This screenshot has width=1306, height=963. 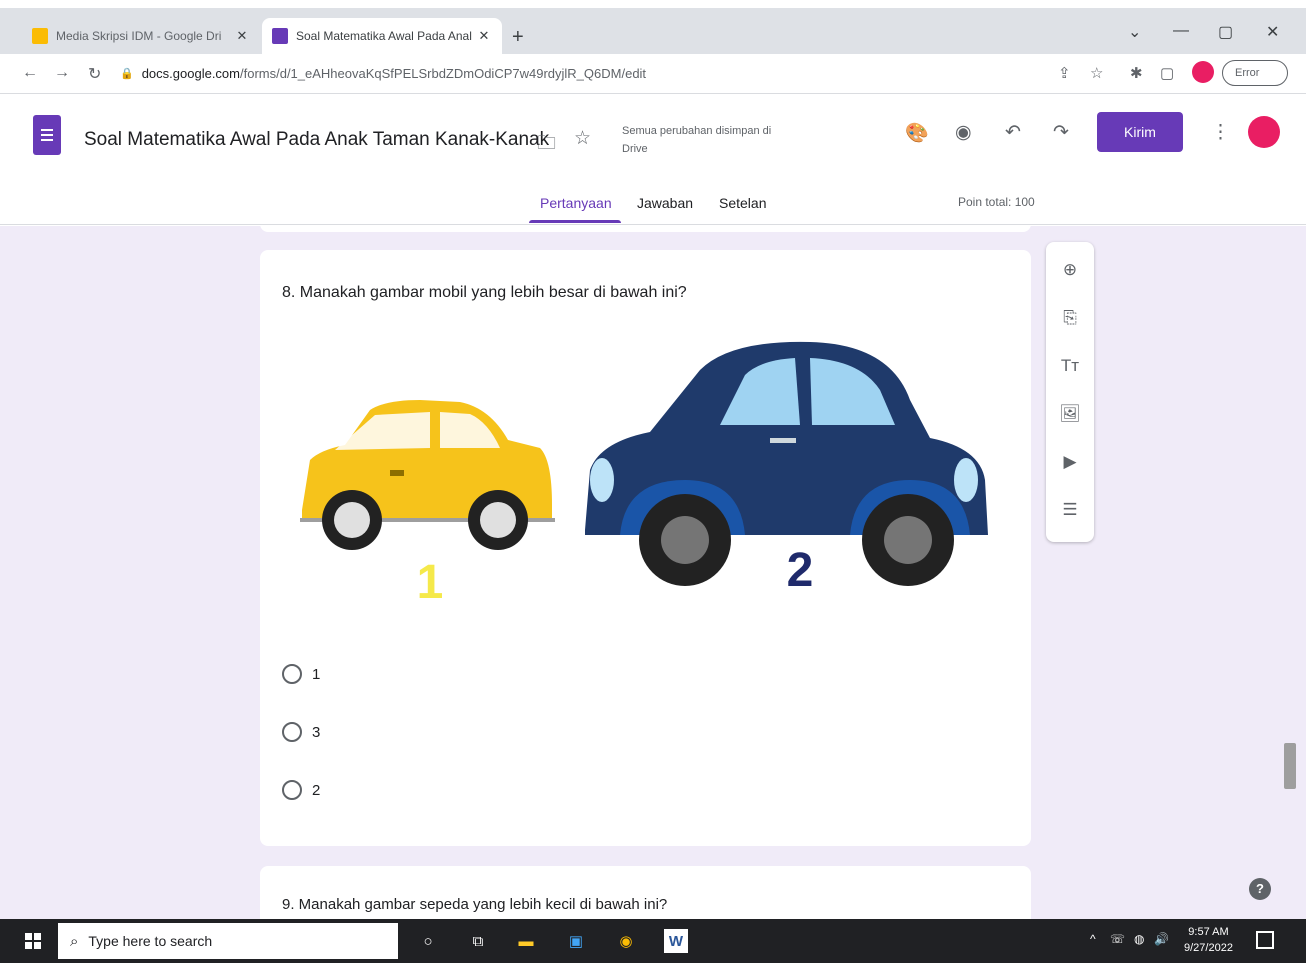 I want to click on volume-icon: 🔊, so click(x=1161, y=939).